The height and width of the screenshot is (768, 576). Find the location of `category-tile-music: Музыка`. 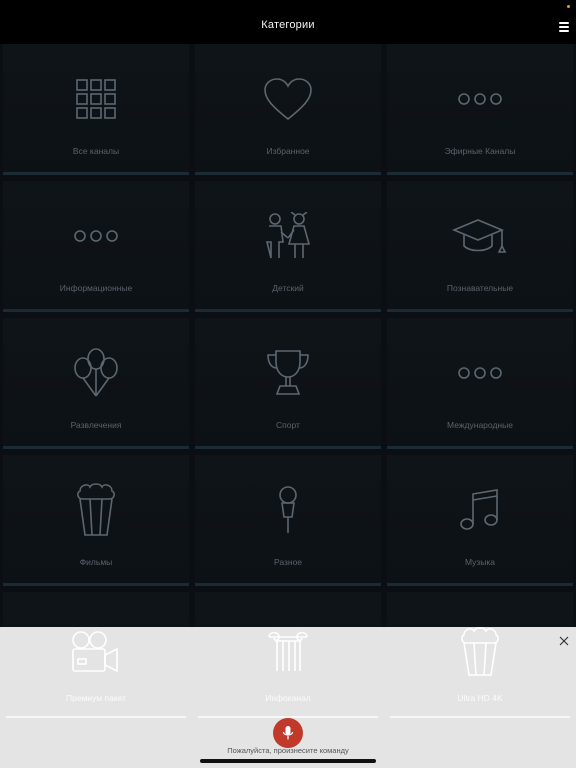

category-tile-music: Музыка is located at coordinates (480, 520).